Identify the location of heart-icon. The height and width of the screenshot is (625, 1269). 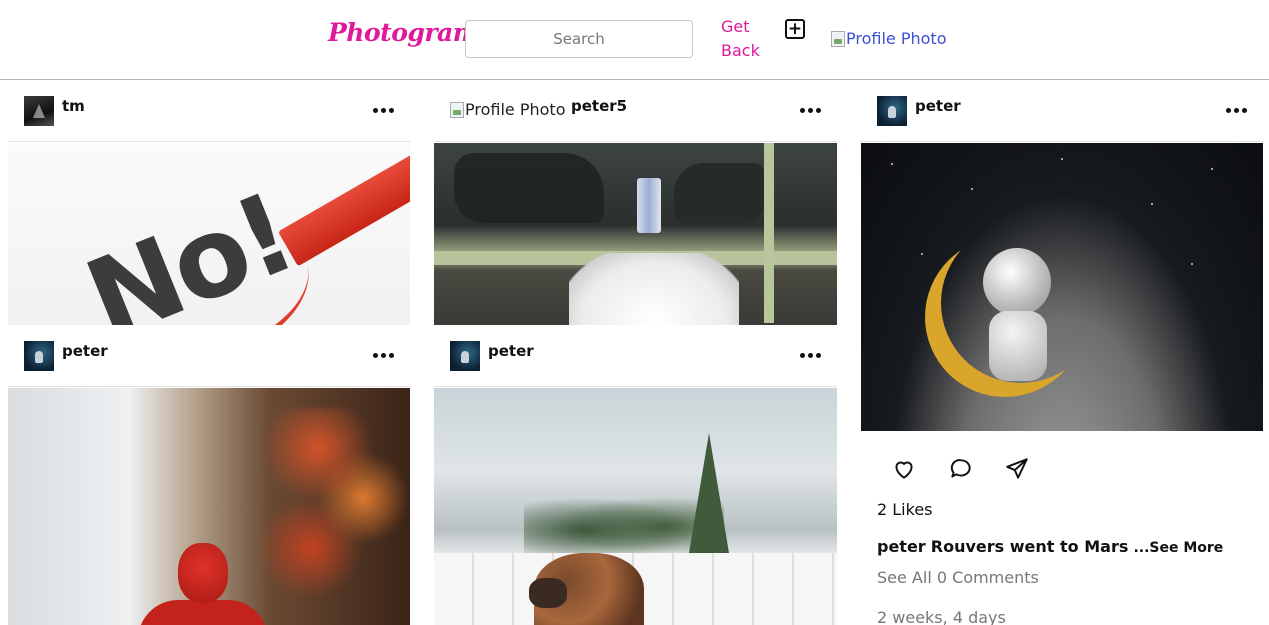
(904, 469).